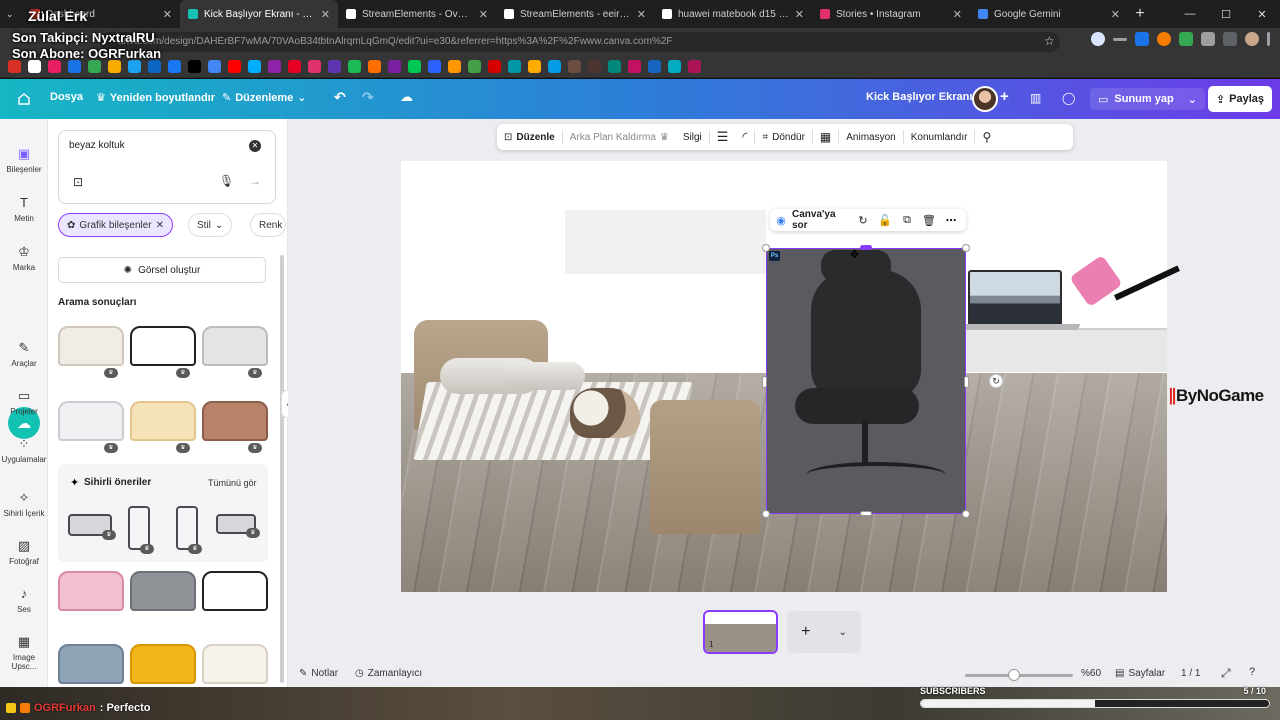 The height and width of the screenshot is (720, 1280). What do you see at coordinates (919, 97) in the screenshot?
I see `design-title: Kick Başlıyor Ekranı` at bounding box center [919, 97].